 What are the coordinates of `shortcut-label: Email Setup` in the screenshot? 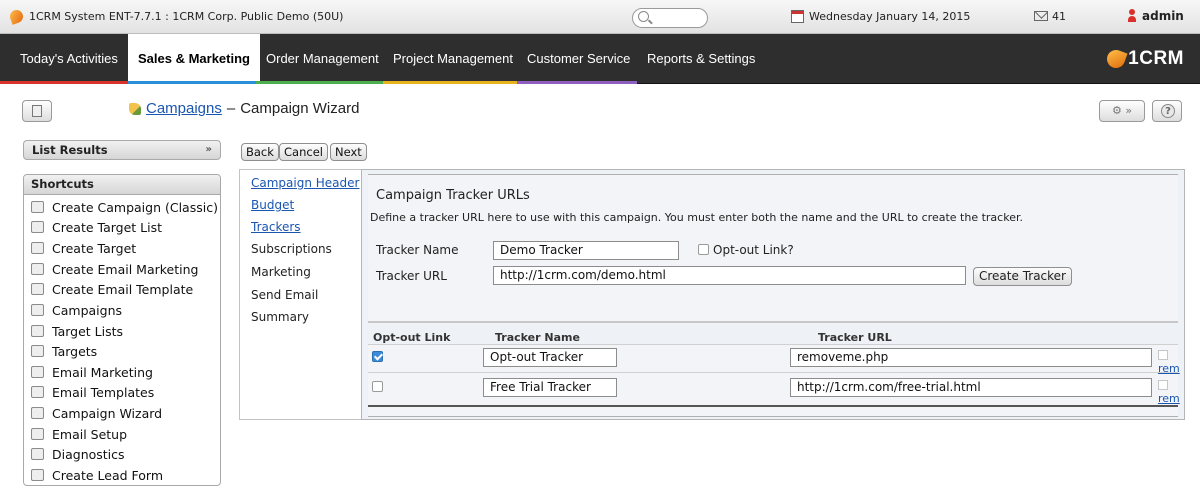 It's located at (90, 434).